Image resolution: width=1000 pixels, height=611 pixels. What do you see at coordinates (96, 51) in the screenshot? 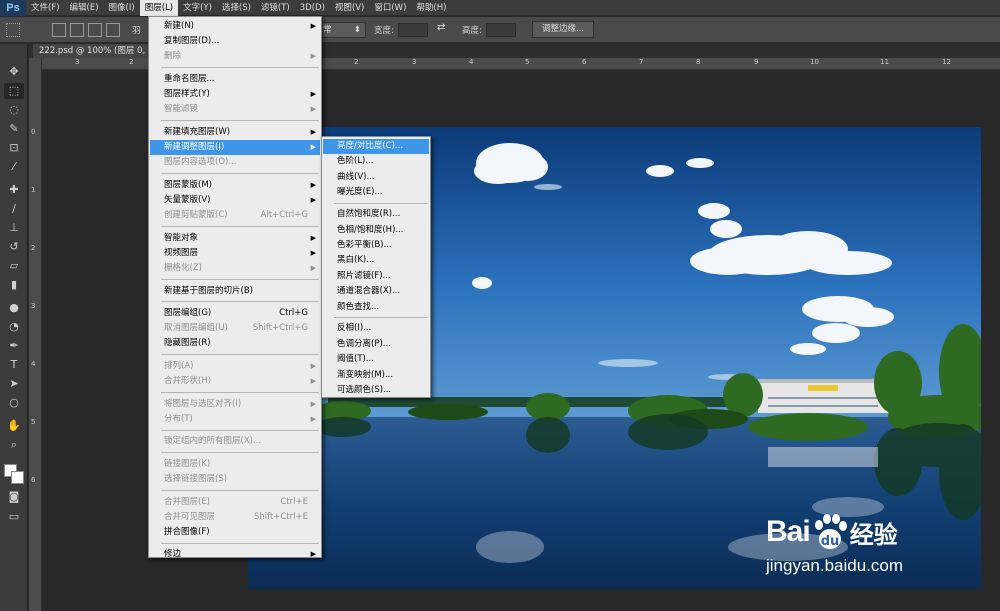
I see `document-tab: 222.psd @ 100% (图层 0, R` at bounding box center [96, 51].